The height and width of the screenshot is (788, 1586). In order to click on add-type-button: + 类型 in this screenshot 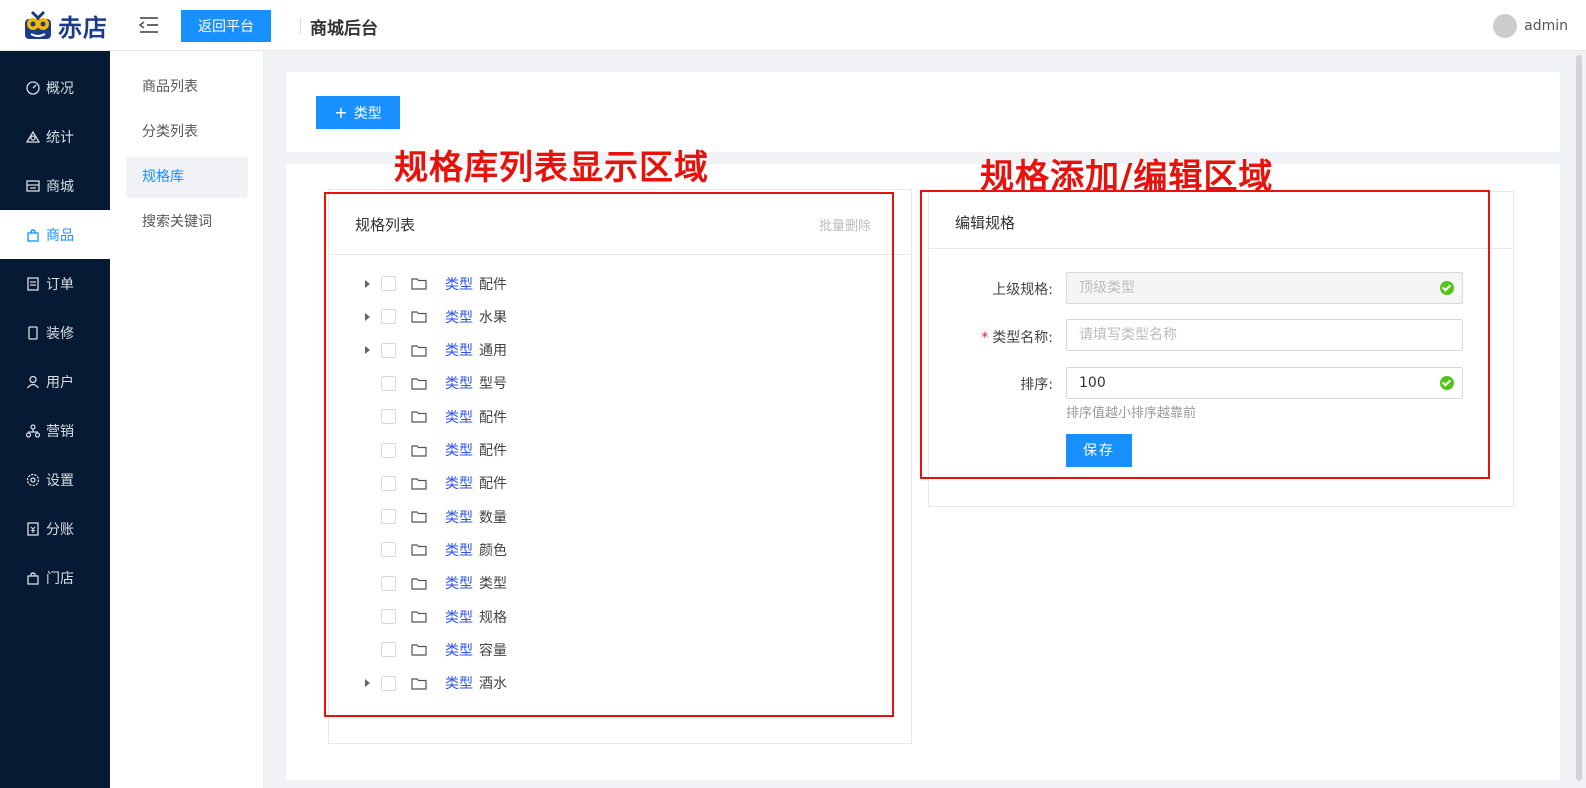, I will do `click(358, 112)`.